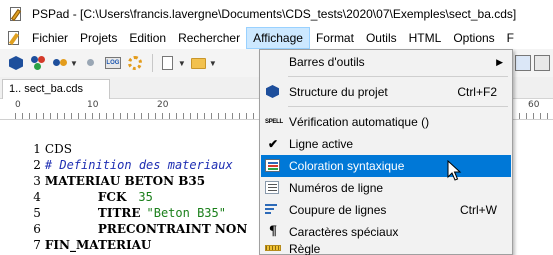  I want to click on code-line: 1 CDS, so click(36, 140).